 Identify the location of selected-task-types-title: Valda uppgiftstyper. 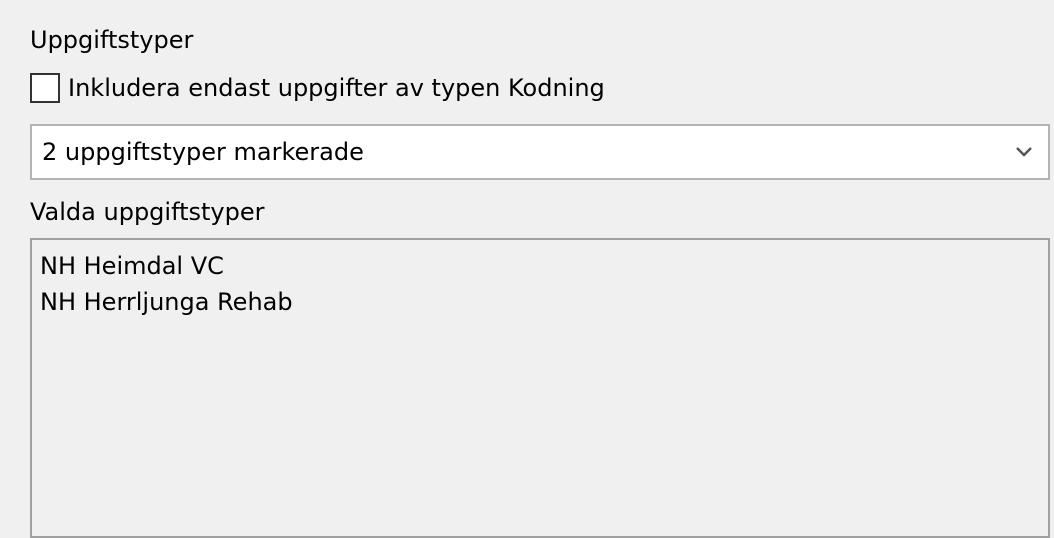
(147, 212).